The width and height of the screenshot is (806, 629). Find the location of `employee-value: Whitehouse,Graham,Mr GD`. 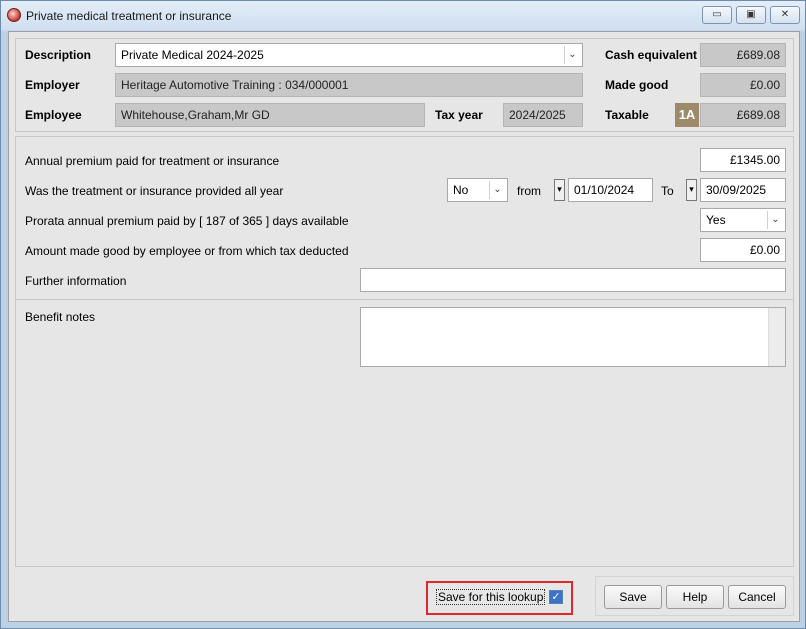

employee-value: Whitehouse,Graham,Mr GD is located at coordinates (195, 115).